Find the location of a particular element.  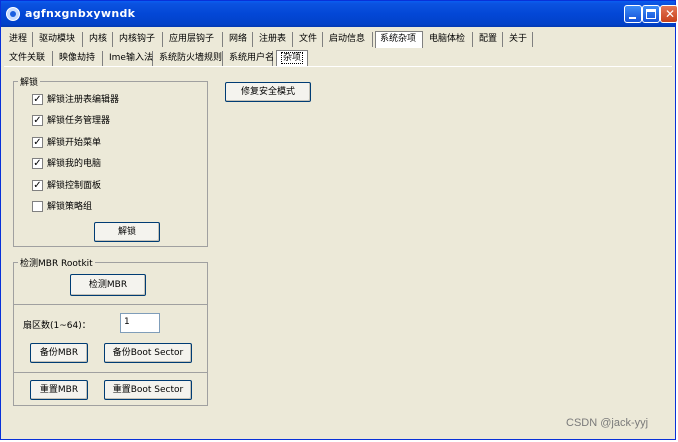

detect-mbr-button: 检测MBR is located at coordinates (108, 285).